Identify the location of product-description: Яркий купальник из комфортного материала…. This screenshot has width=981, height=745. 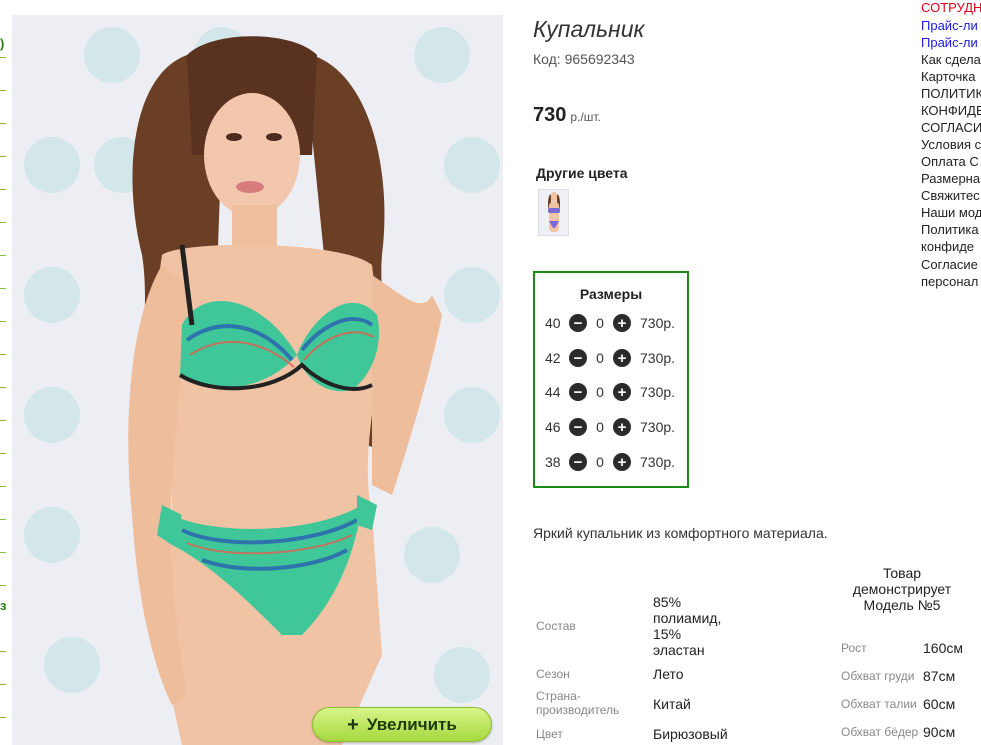
(680, 533).